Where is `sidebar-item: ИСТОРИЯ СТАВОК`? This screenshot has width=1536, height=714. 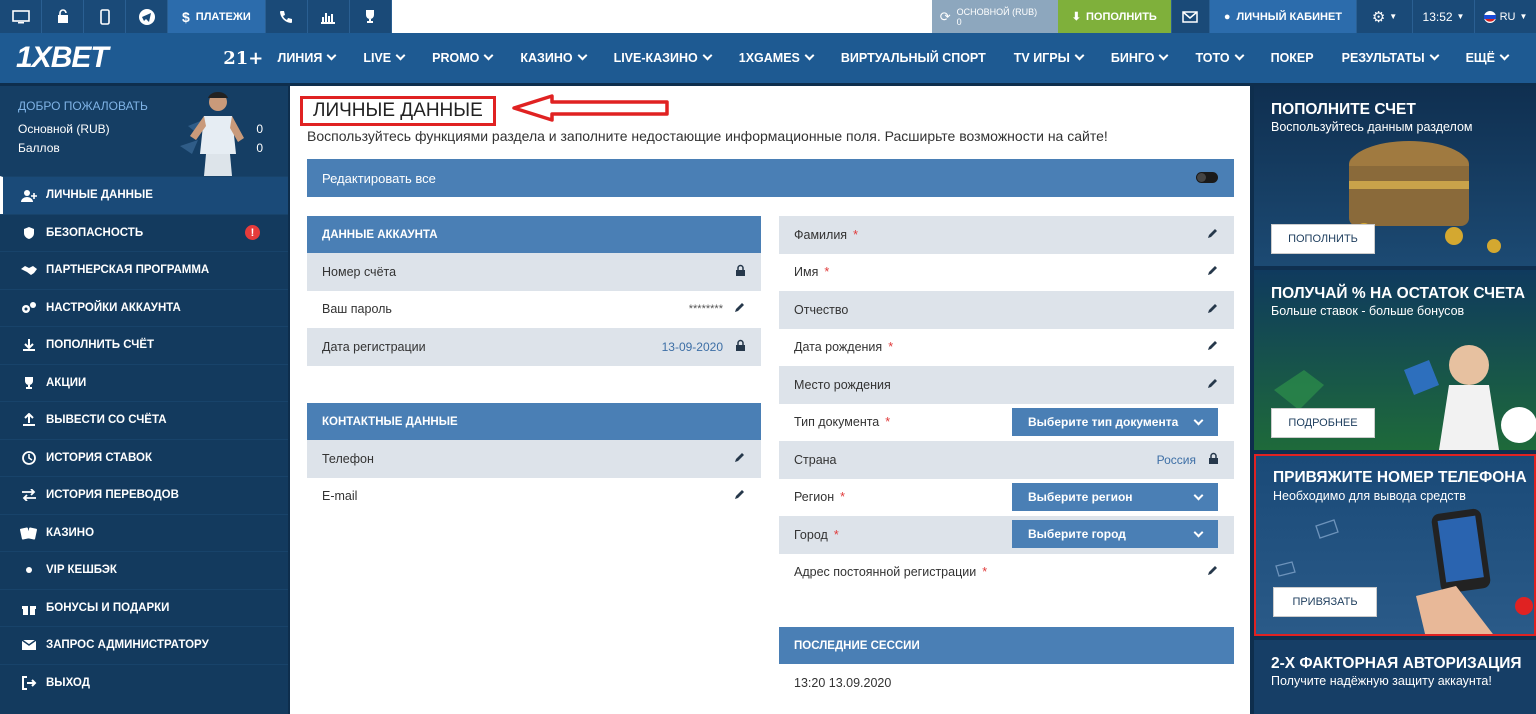
sidebar-item: ИСТОРИЯ СТАВОК is located at coordinates (144, 457).